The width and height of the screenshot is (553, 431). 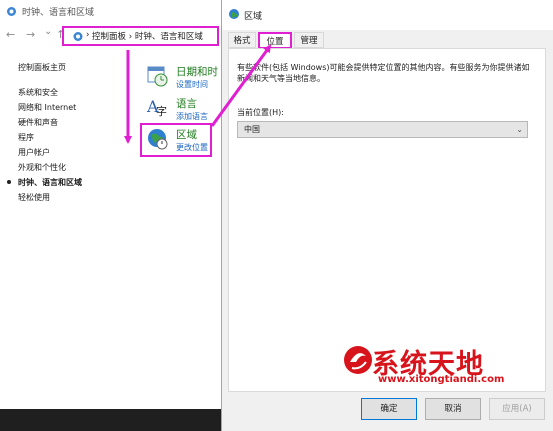 I want to click on cp-window-title: 时钟、语言和区域, so click(x=58, y=13).